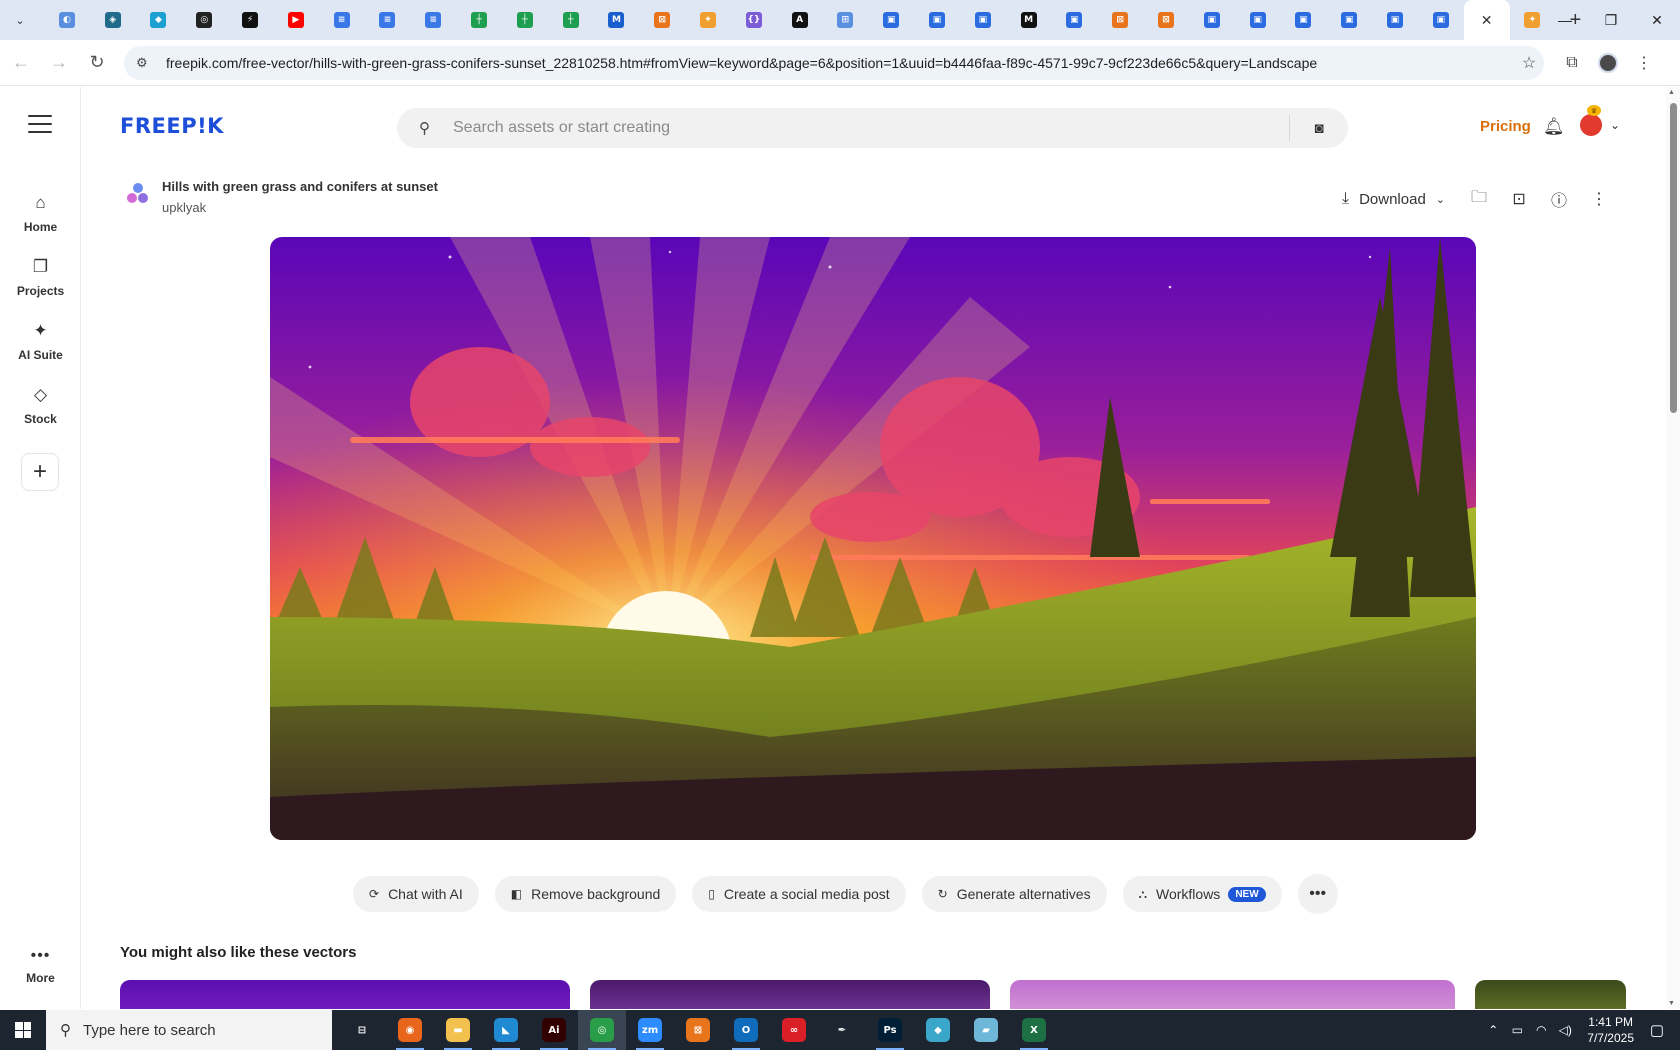  I want to click on tab-search-chevron-icon: ⌄, so click(20, 20).